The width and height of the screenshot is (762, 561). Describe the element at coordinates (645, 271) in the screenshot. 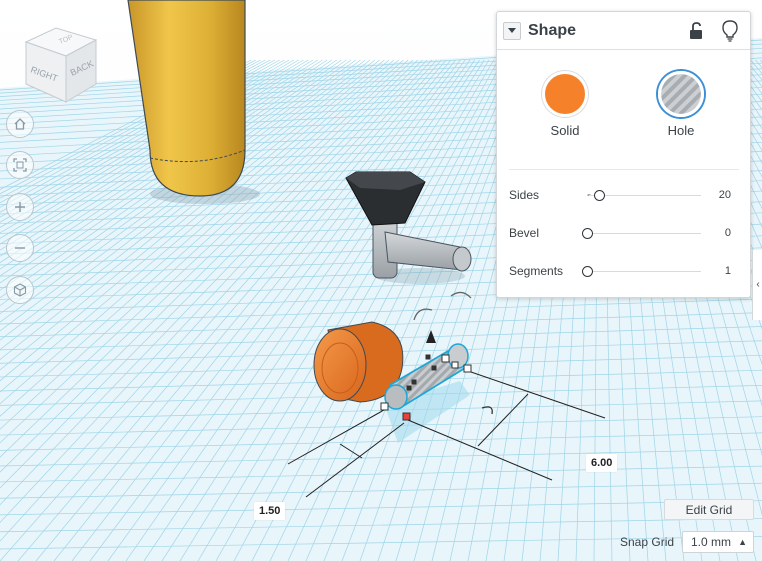

I see `segments-slider-track` at that location.